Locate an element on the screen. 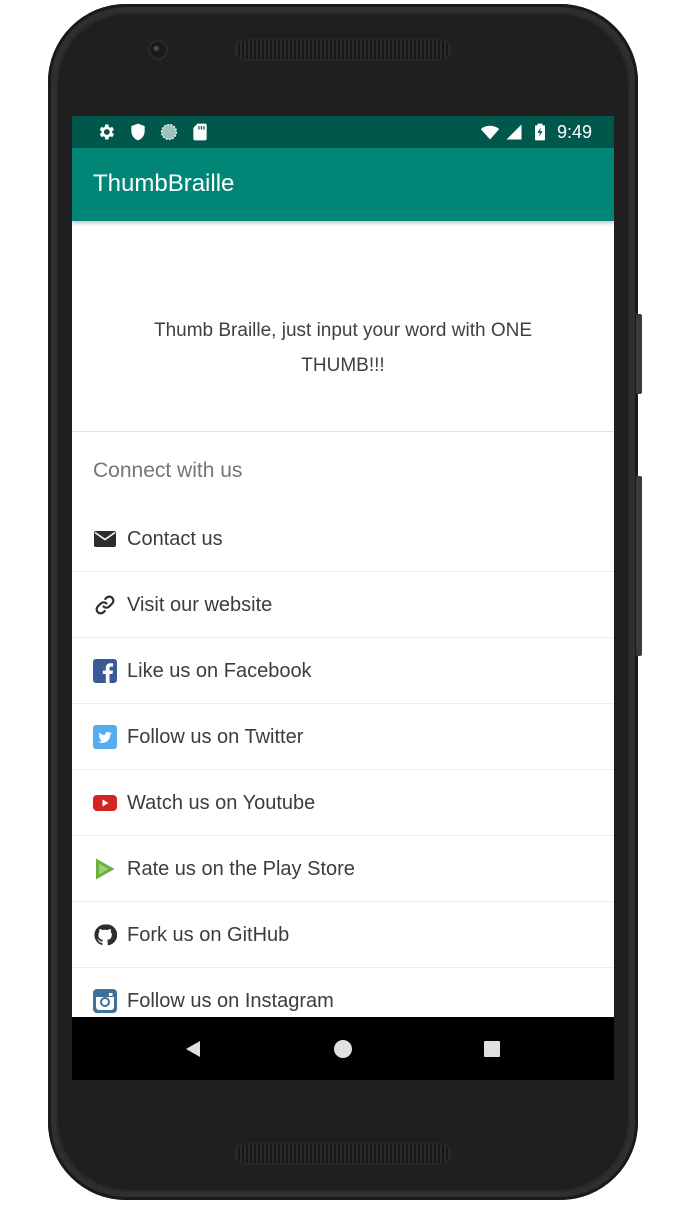 The height and width of the screenshot is (1222, 684). facebook-icon is located at coordinates (105, 671).